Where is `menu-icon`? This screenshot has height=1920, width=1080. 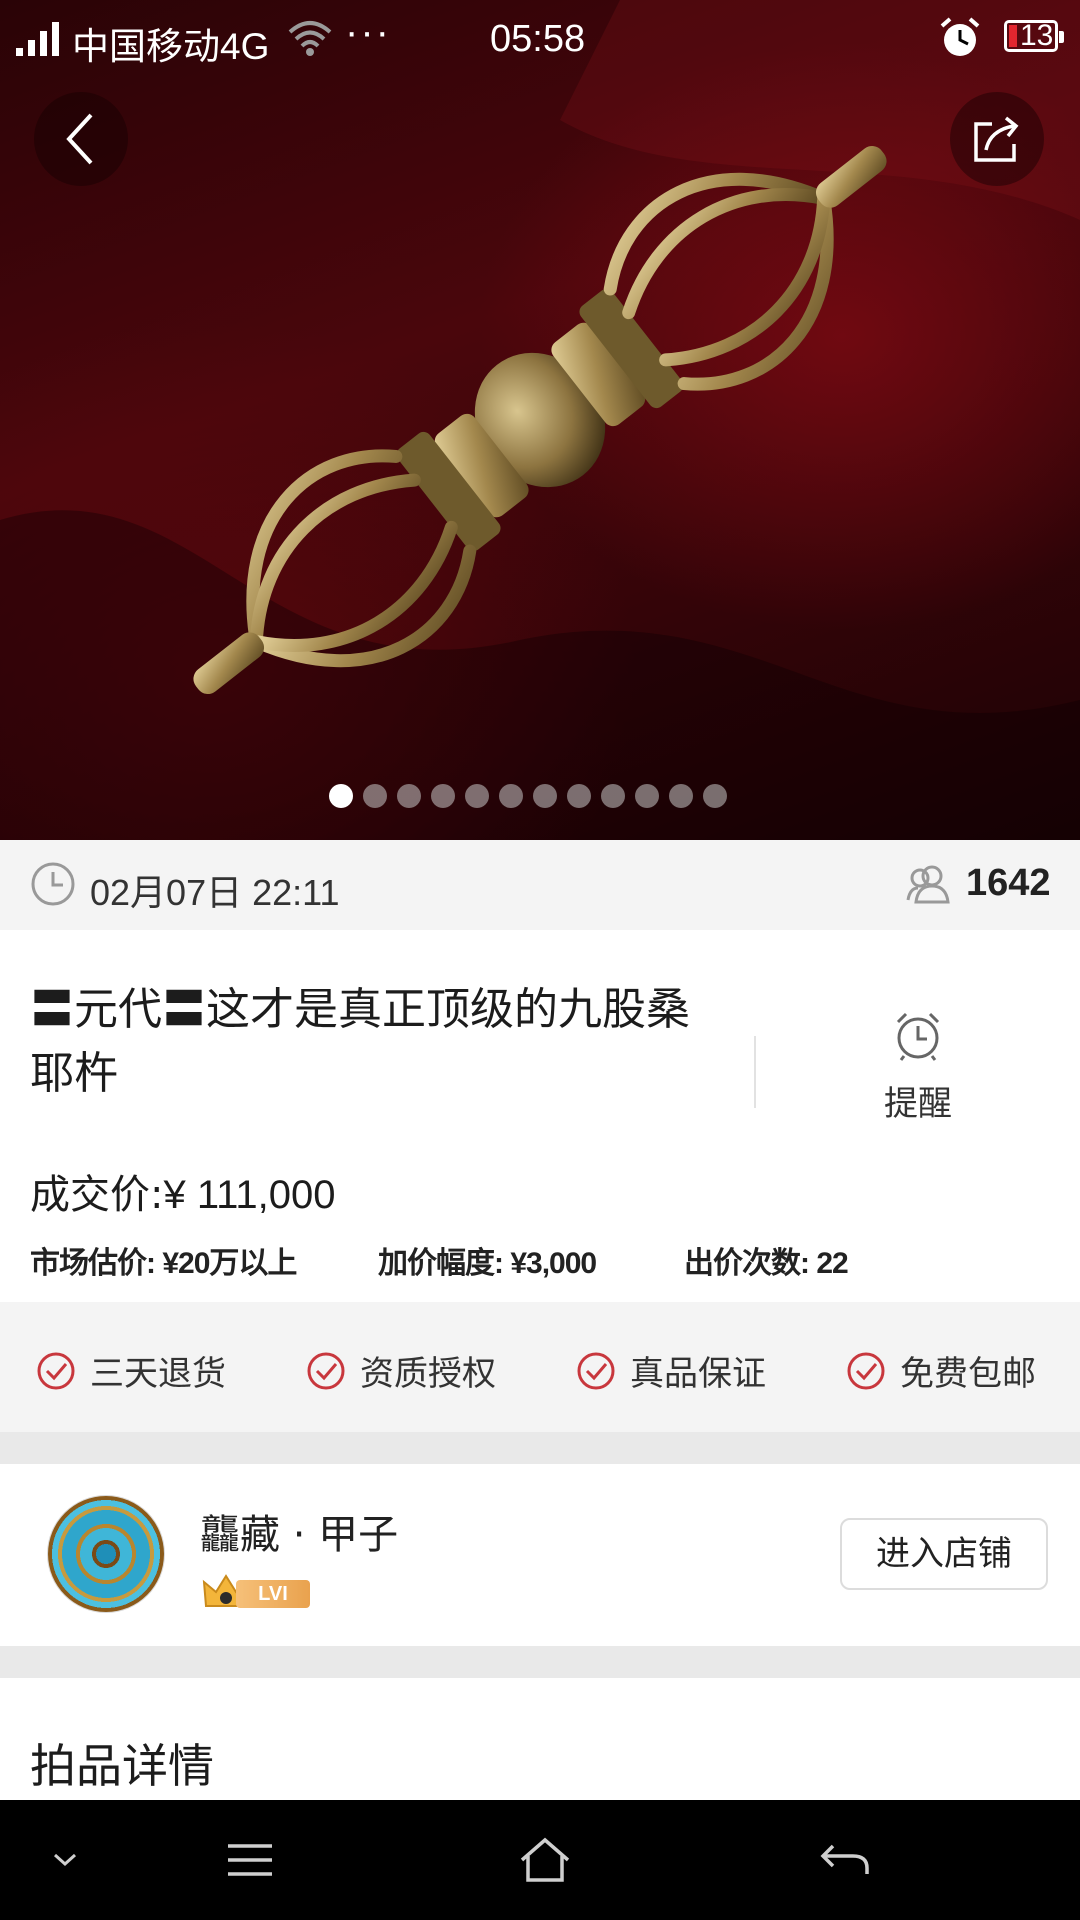
menu-icon is located at coordinates (250, 1860).